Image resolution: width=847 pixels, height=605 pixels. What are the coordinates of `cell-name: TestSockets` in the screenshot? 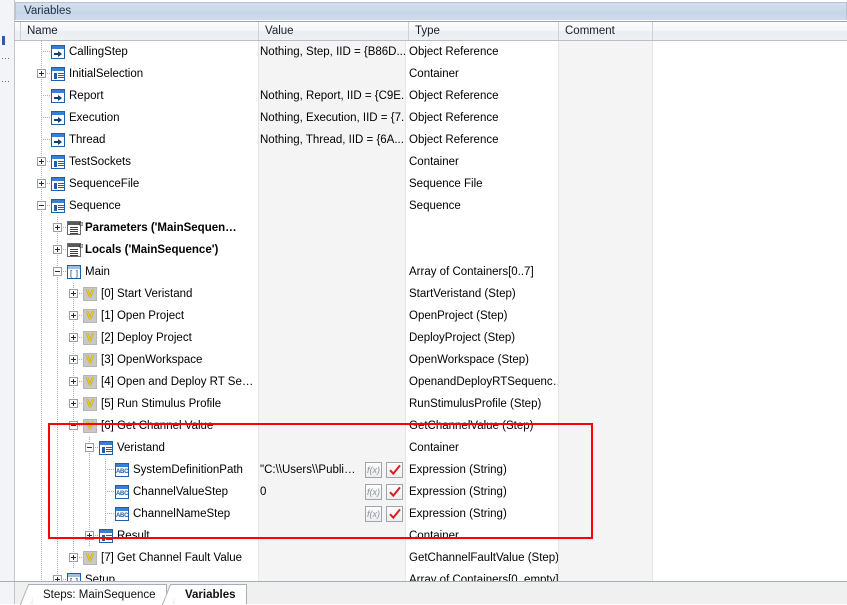 It's located at (136, 162).